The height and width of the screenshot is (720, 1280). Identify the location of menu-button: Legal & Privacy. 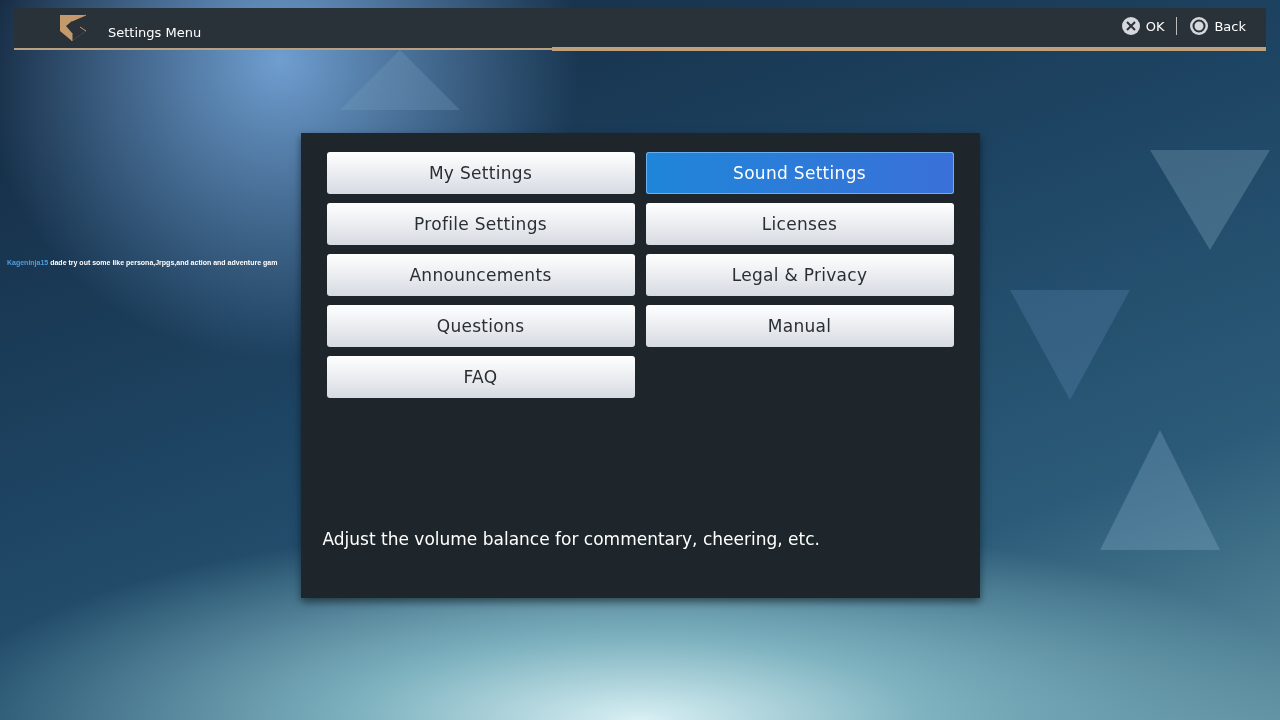
(799, 275).